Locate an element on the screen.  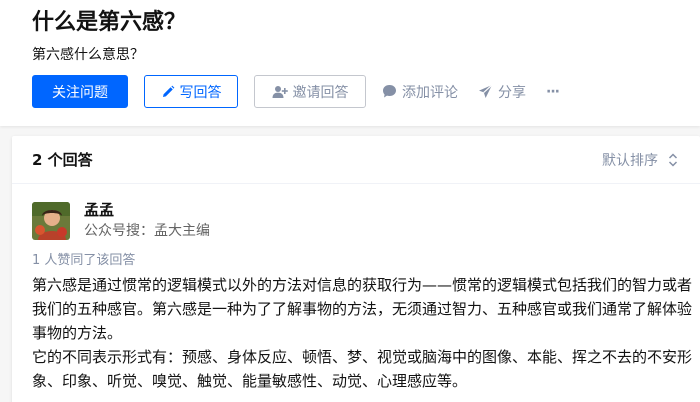
author-name: 孟孟 is located at coordinates (99, 210).